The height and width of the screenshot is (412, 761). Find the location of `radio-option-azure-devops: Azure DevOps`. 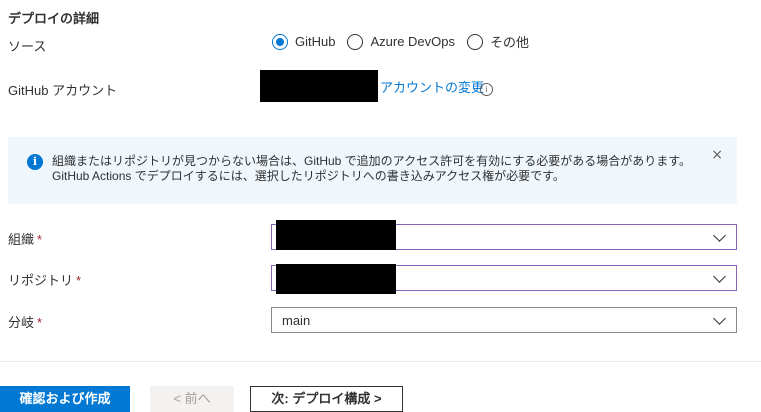

radio-option-azure-devops: Azure DevOps is located at coordinates (401, 41).